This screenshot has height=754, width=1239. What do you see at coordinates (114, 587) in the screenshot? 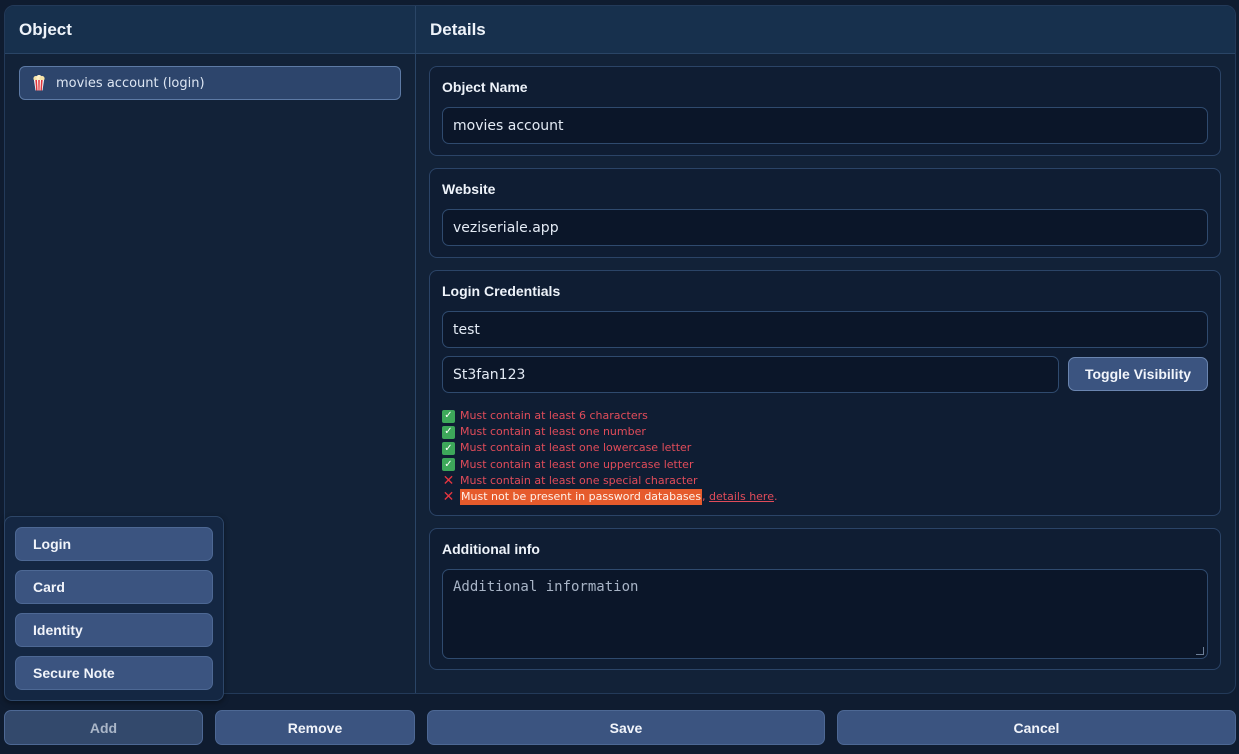
I see `menu-item-card: Card` at bounding box center [114, 587].